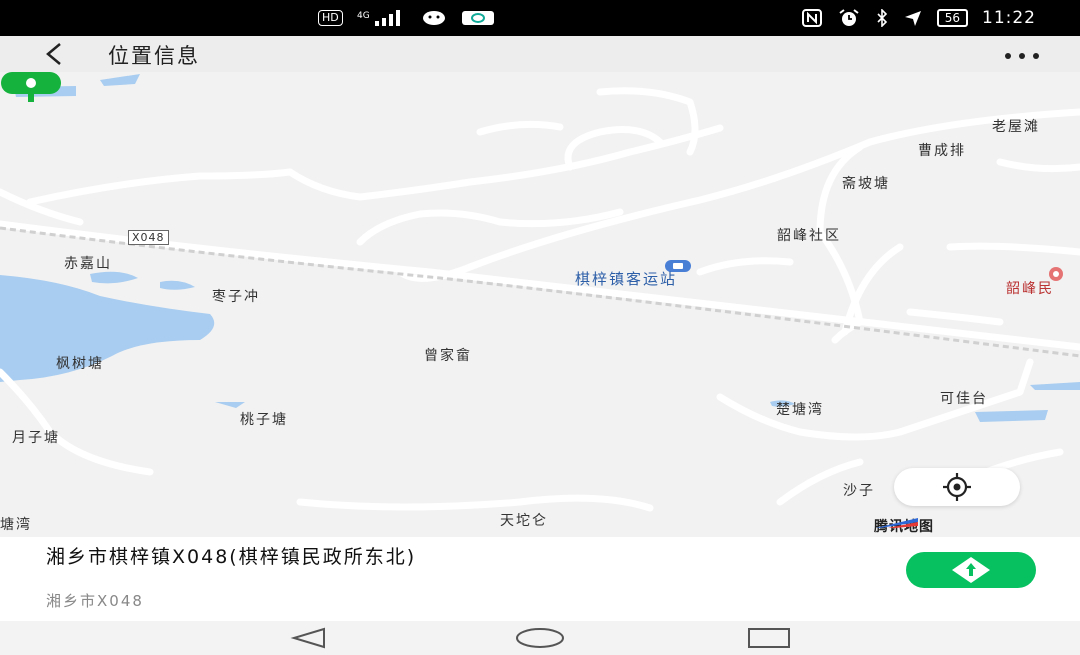 The image size is (1080, 655). I want to click on status-bar: HD 4G 56 11:22, so click(540, 18).